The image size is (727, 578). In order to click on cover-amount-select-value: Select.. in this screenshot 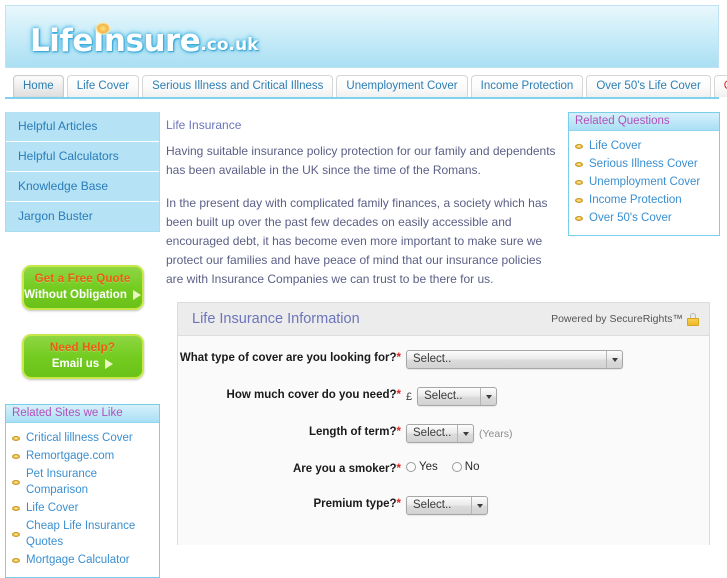, I will do `click(443, 396)`.